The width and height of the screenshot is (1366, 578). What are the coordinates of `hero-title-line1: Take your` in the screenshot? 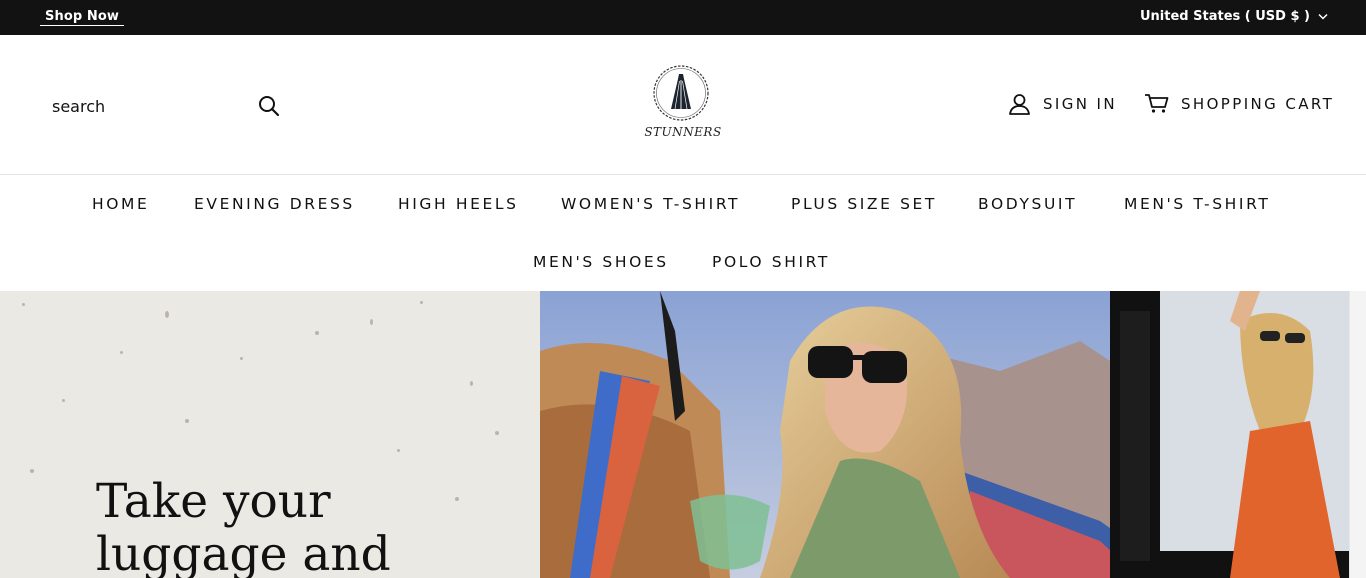 It's located at (213, 501).